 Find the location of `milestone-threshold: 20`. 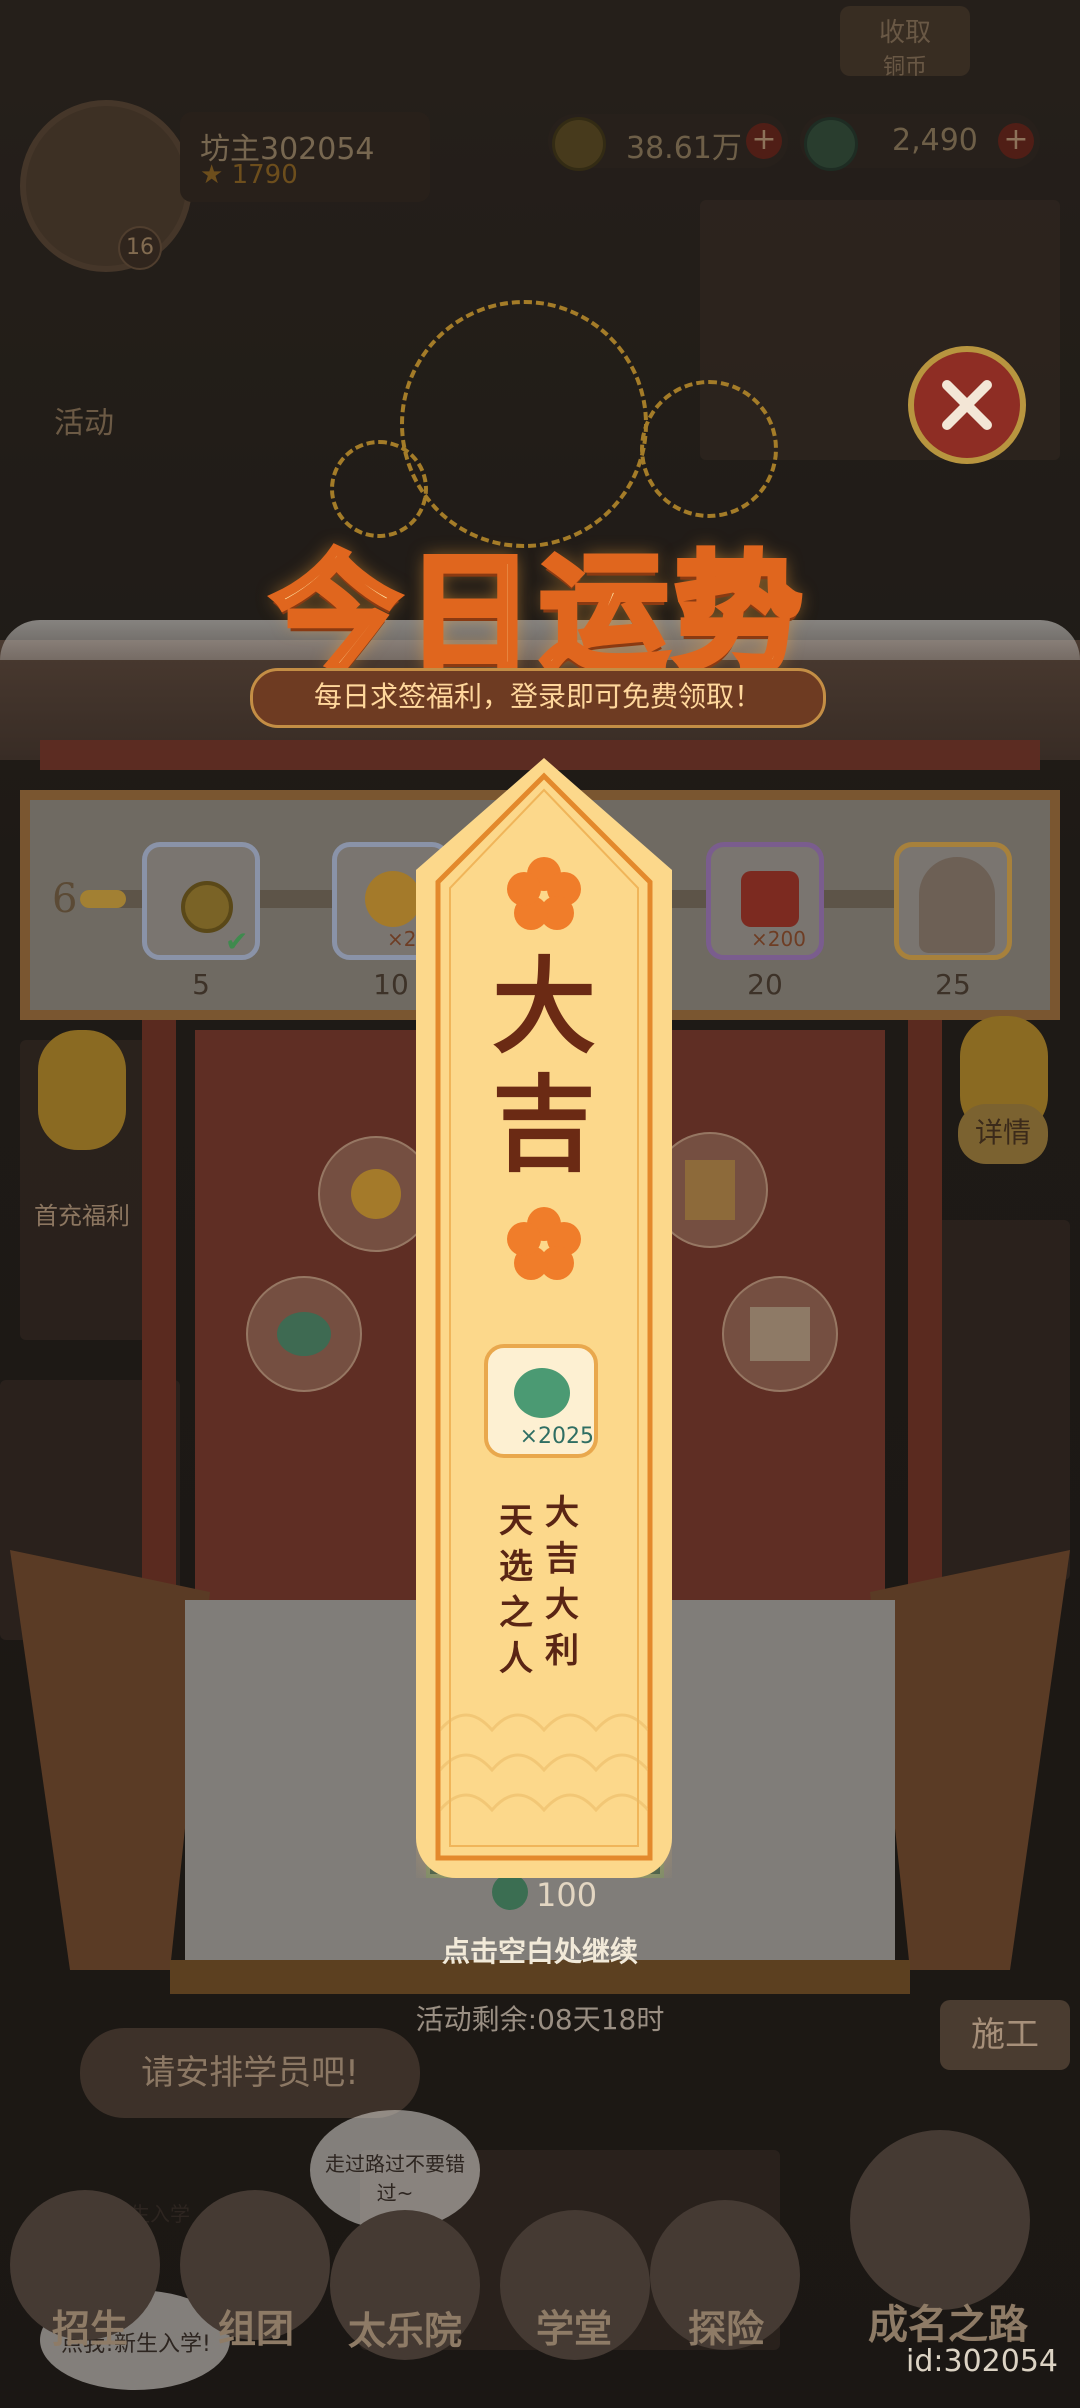

milestone-threshold: 20 is located at coordinates (765, 984).